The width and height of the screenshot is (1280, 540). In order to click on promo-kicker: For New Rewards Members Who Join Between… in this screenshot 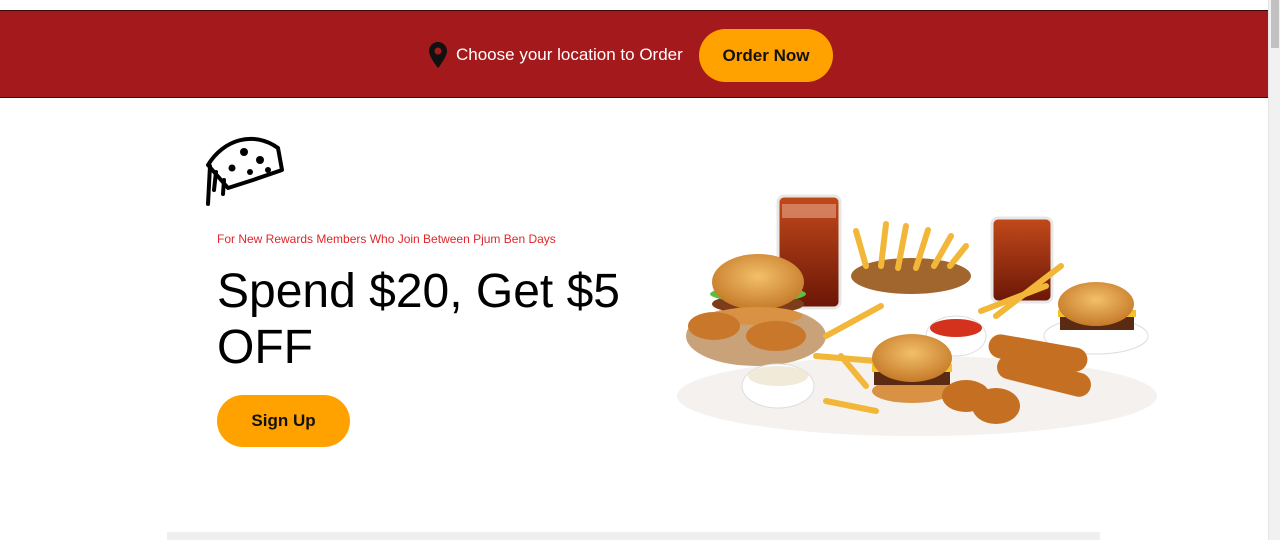, I will do `click(386, 239)`.